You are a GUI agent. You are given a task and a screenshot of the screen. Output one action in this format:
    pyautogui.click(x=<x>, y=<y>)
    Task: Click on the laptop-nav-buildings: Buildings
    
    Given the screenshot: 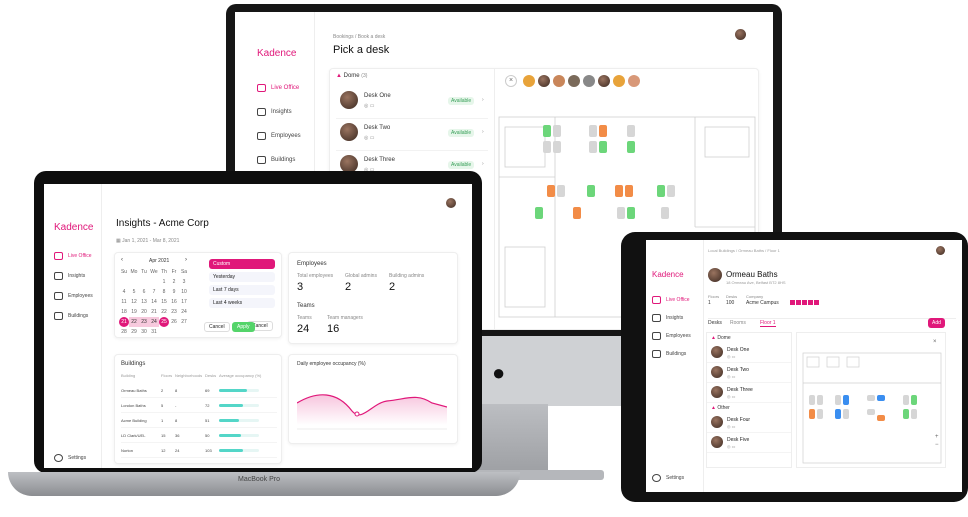 What is the action you would take?
    pyautogui.click(x=71, y=316)
    